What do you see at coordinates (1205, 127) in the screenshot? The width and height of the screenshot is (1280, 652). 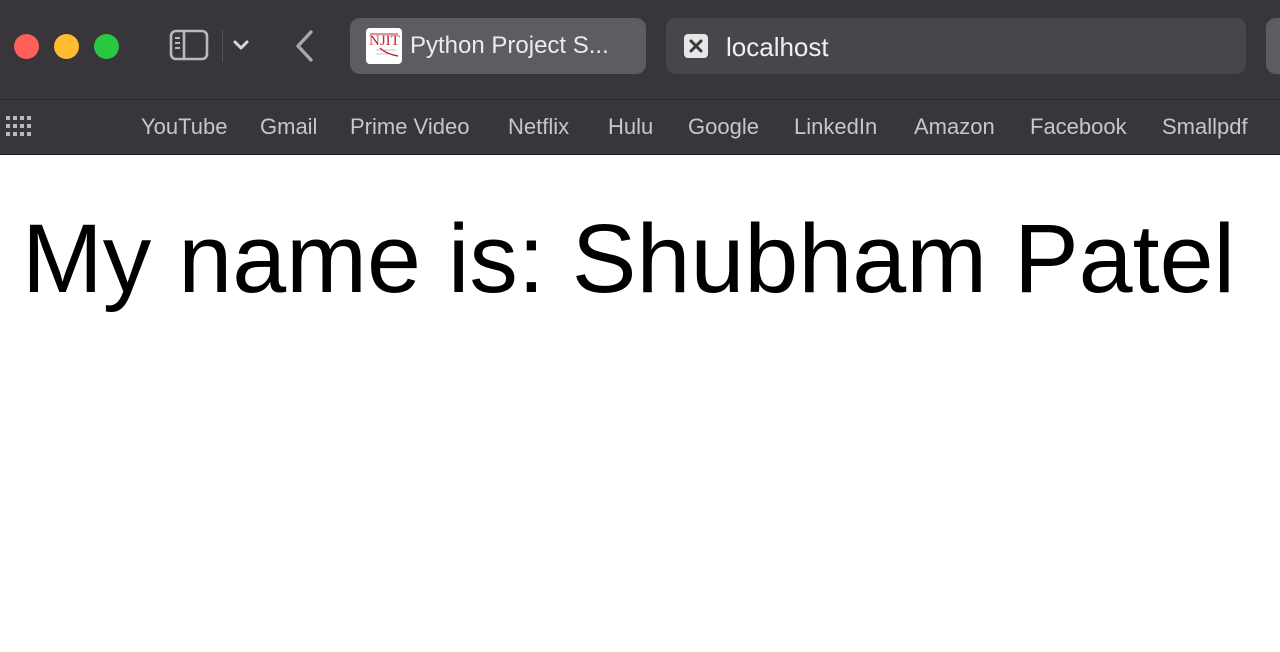 I see `bookmark-smallpdf: Smallpdf` at bounding box center [1205, 127].